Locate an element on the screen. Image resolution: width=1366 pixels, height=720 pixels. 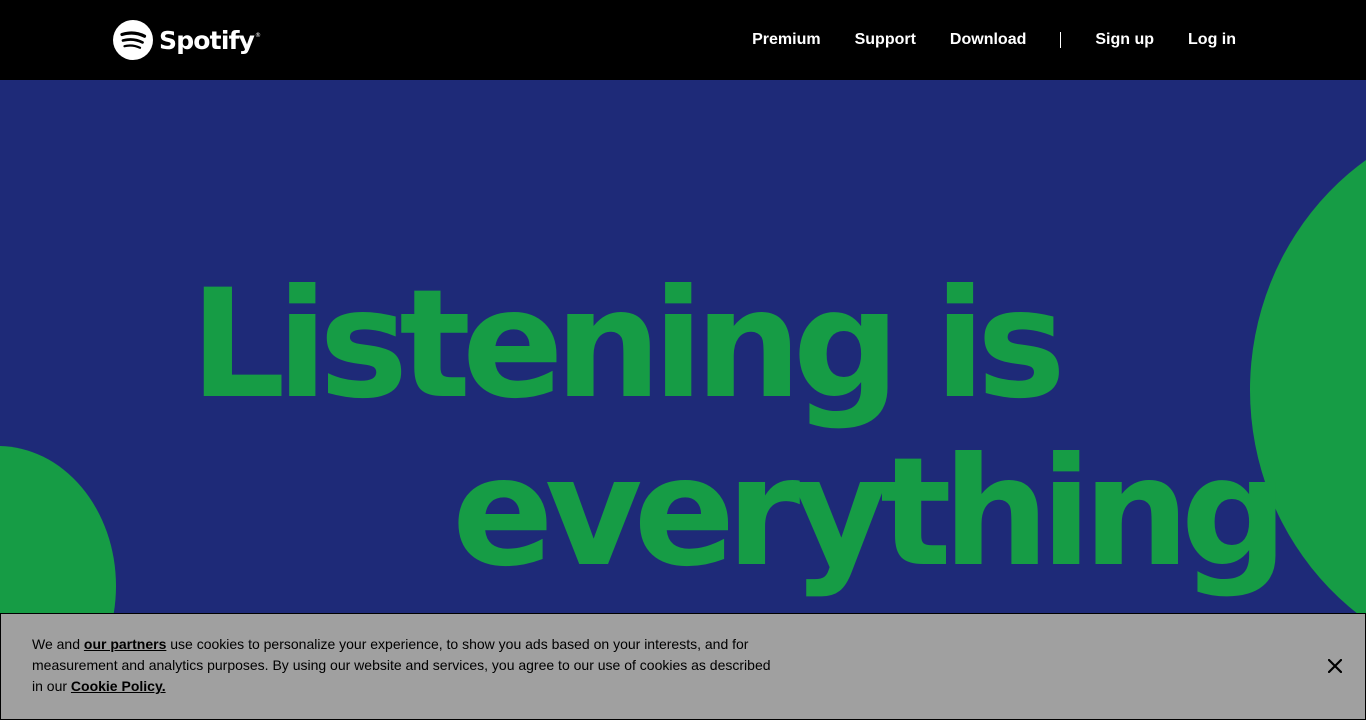
nav-divider is located at coordinates (1061, 40).